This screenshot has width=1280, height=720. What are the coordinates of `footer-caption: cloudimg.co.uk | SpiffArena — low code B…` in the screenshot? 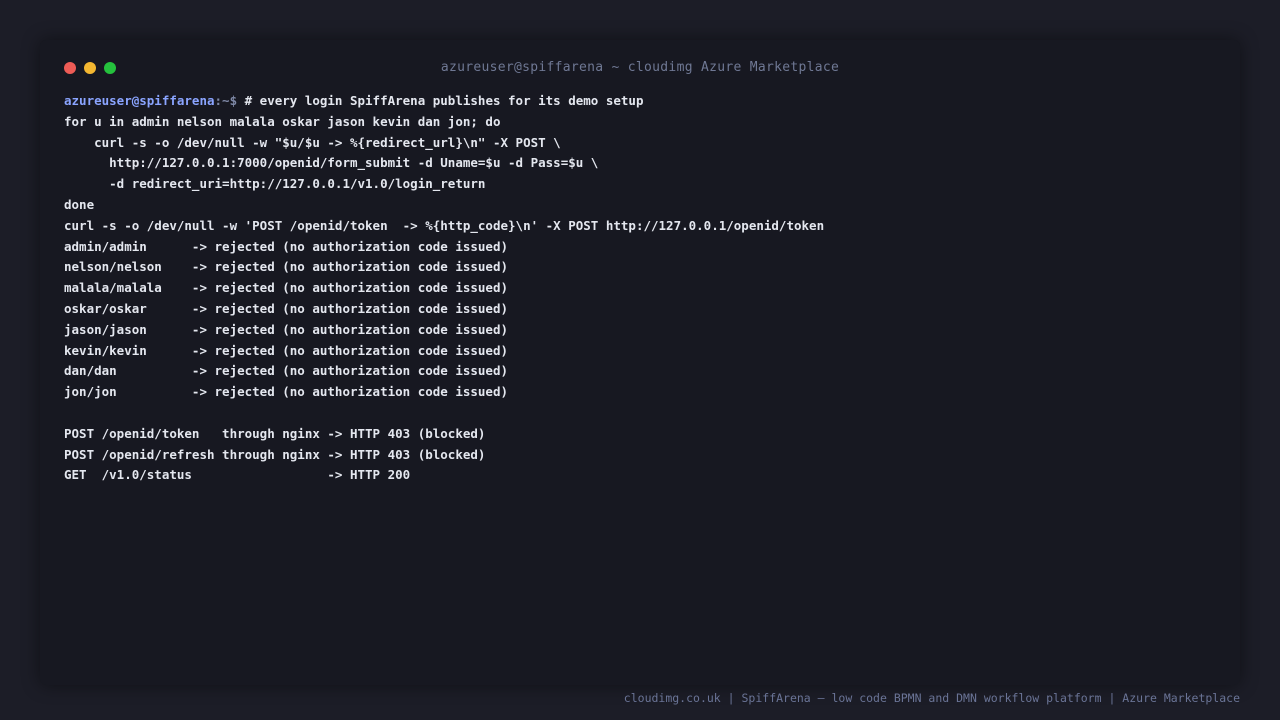 It's located at (931, 698).